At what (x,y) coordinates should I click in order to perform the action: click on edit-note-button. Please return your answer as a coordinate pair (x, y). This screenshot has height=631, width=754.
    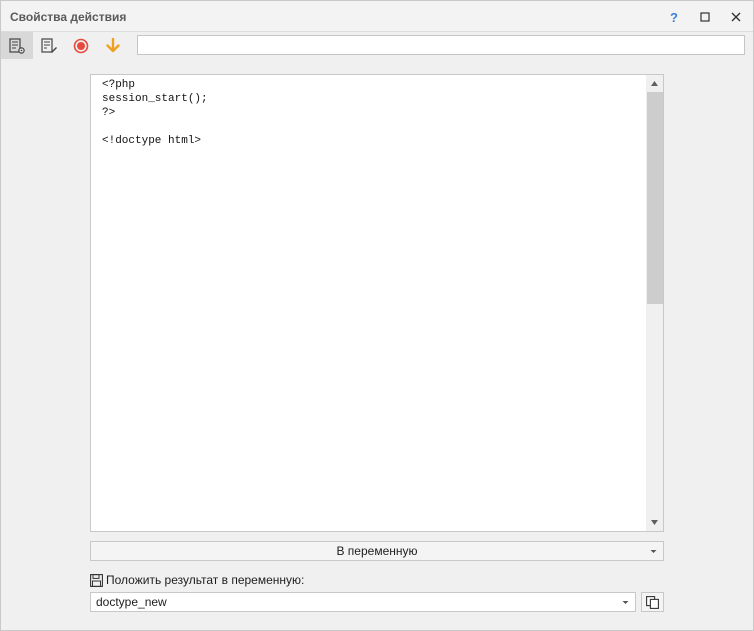
    Looking at the image, I should click on (49, 45).